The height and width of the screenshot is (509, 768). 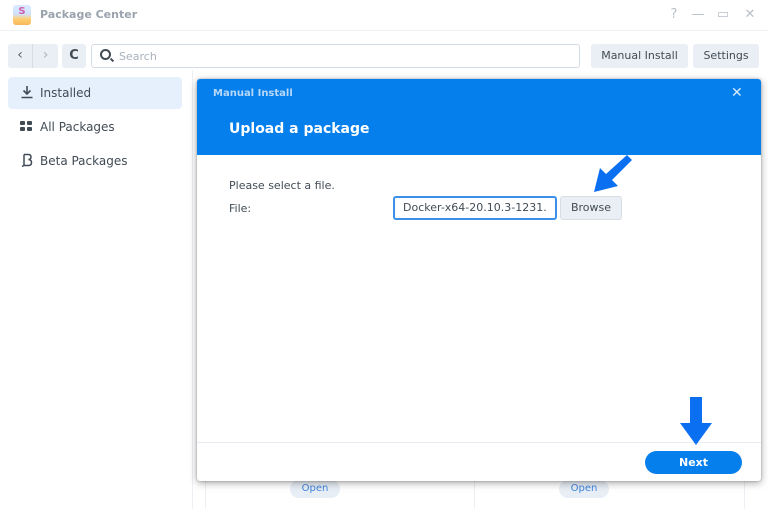 What do you see at coordinates (674, 14) in the screenshot?
I see `help-icon: ?` at bounding box center [674, 14].